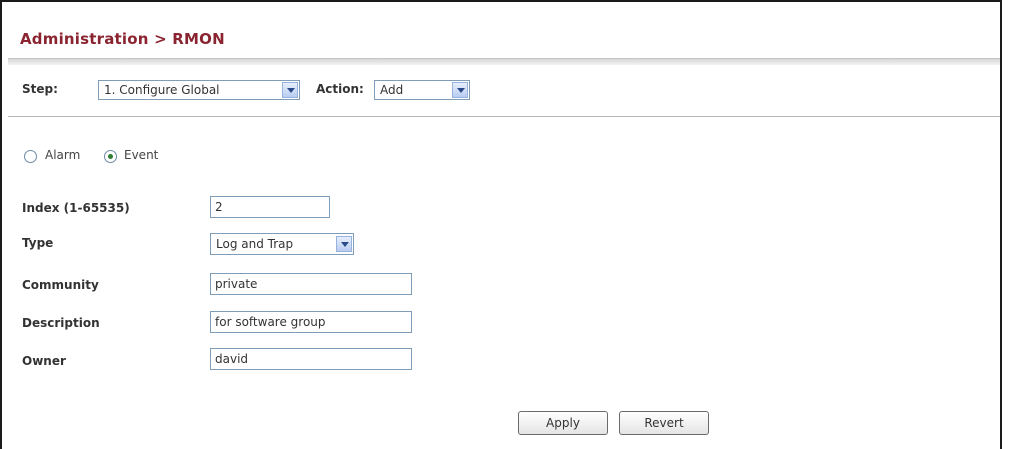 Image resolution: width=1013 pixels, height=449 pixels. What do you see at coordinates (504, 61) in the screenshot?
I see `title-divider` at bounding box center [504, 61].